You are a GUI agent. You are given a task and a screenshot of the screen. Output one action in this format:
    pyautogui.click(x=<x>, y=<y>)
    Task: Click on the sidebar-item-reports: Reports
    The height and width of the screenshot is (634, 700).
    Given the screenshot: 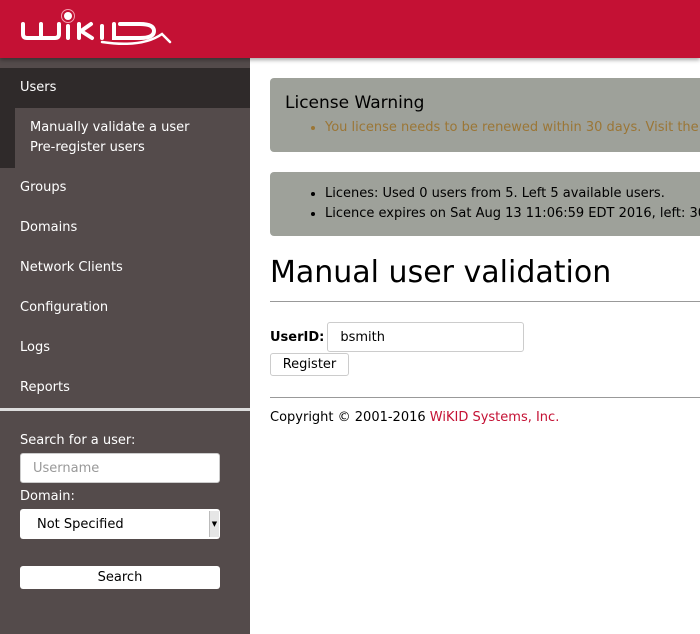 What is the action you would take?
    pyautogui.click(x=125, y=388)
    